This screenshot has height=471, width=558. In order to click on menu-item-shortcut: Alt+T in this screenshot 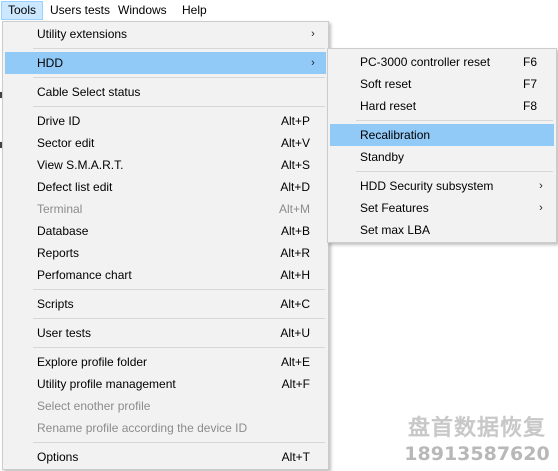, I will do `click(295, 457)`.